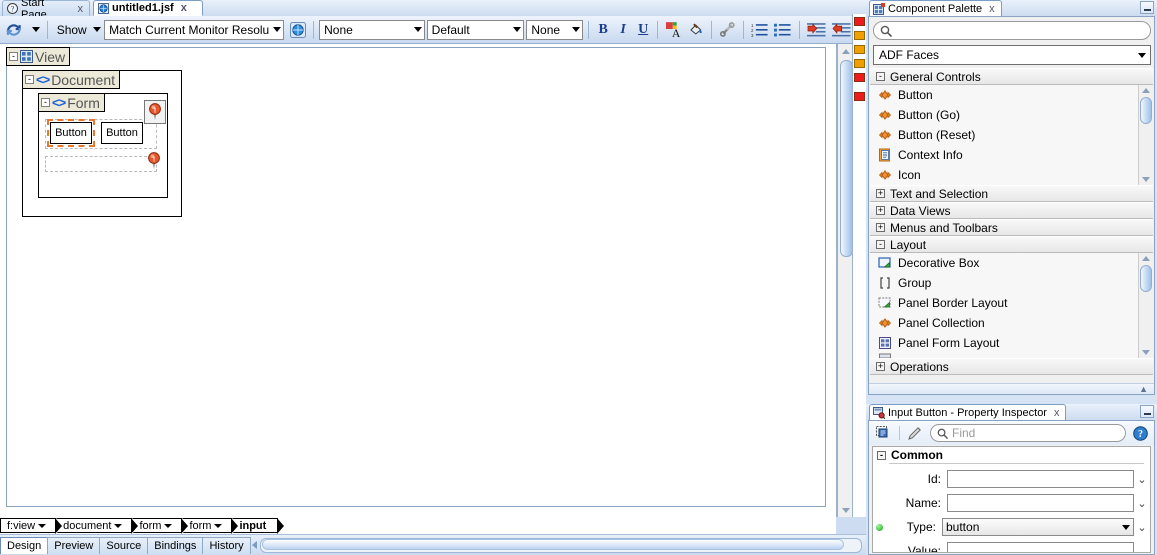  Describe the element at coordinates (1012, 55) in the screenshot. I see `palette-library-select: ADF Faces` at that location.